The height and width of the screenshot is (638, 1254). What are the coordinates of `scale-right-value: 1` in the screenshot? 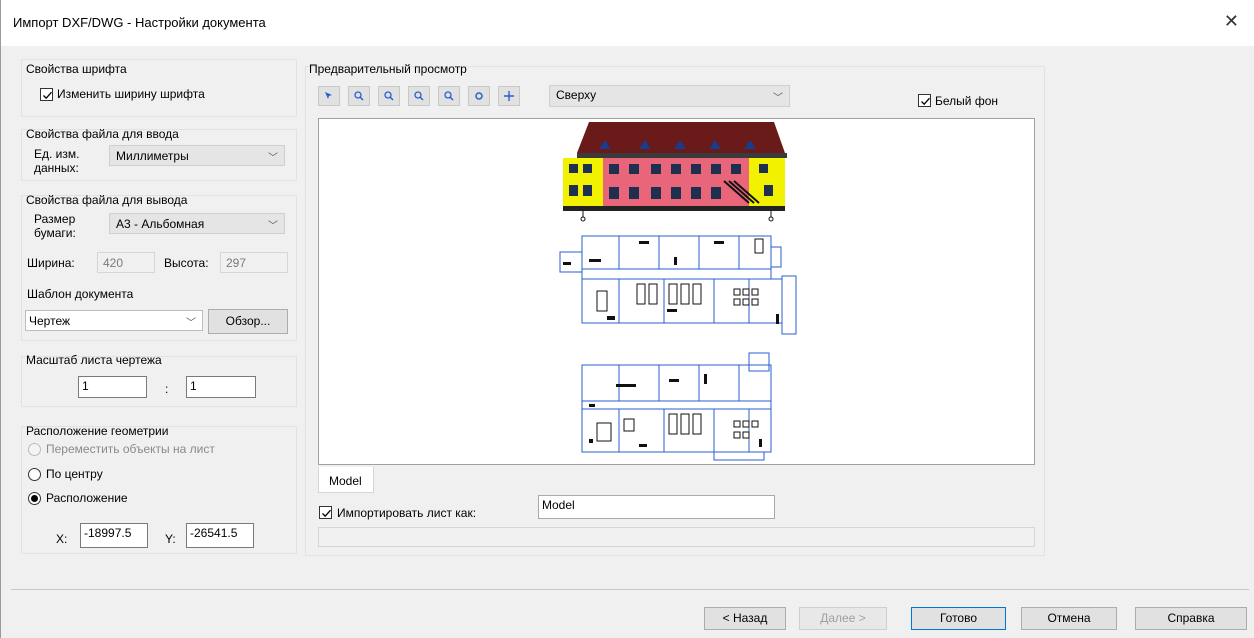 It's located at (193, 386).